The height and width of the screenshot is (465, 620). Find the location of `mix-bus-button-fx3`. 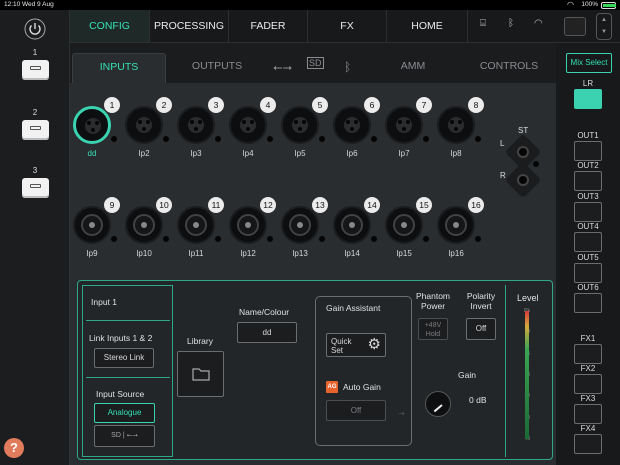

mix-bus-button-fx3 is located at coordinates (588, 414).